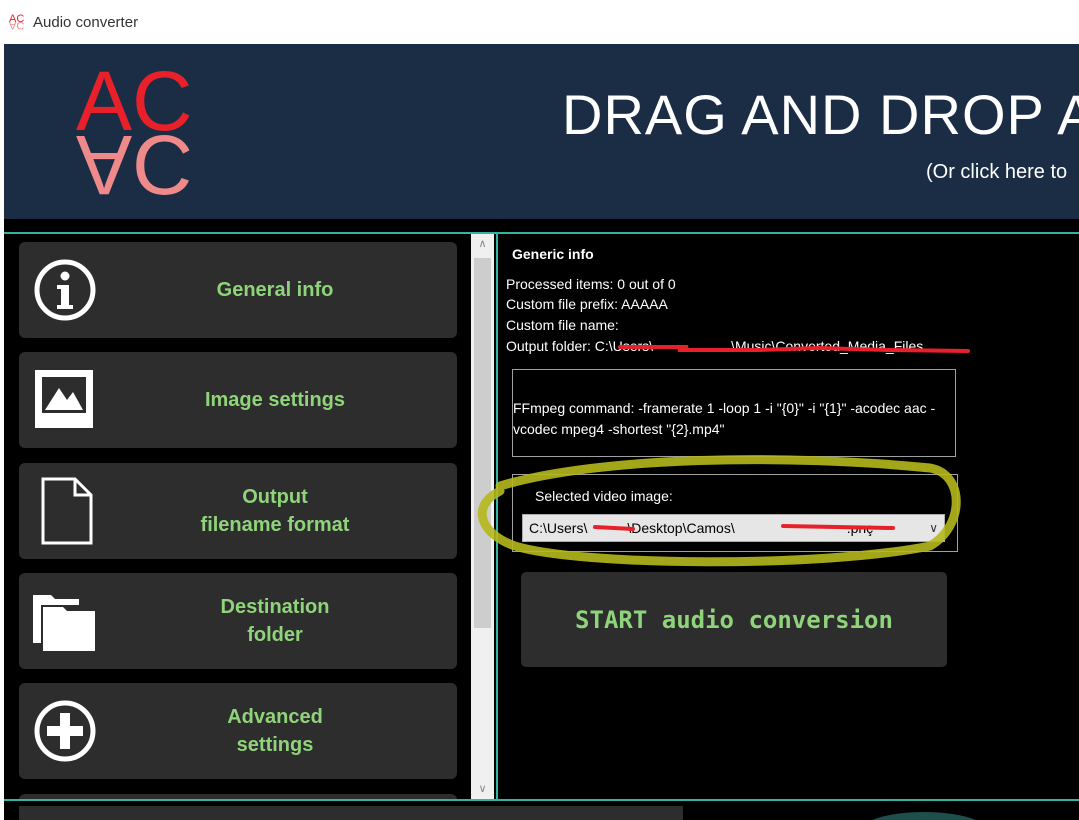 This screenshot has height=820, width=1079. I want to click on folder-icon, so click(64, 623).